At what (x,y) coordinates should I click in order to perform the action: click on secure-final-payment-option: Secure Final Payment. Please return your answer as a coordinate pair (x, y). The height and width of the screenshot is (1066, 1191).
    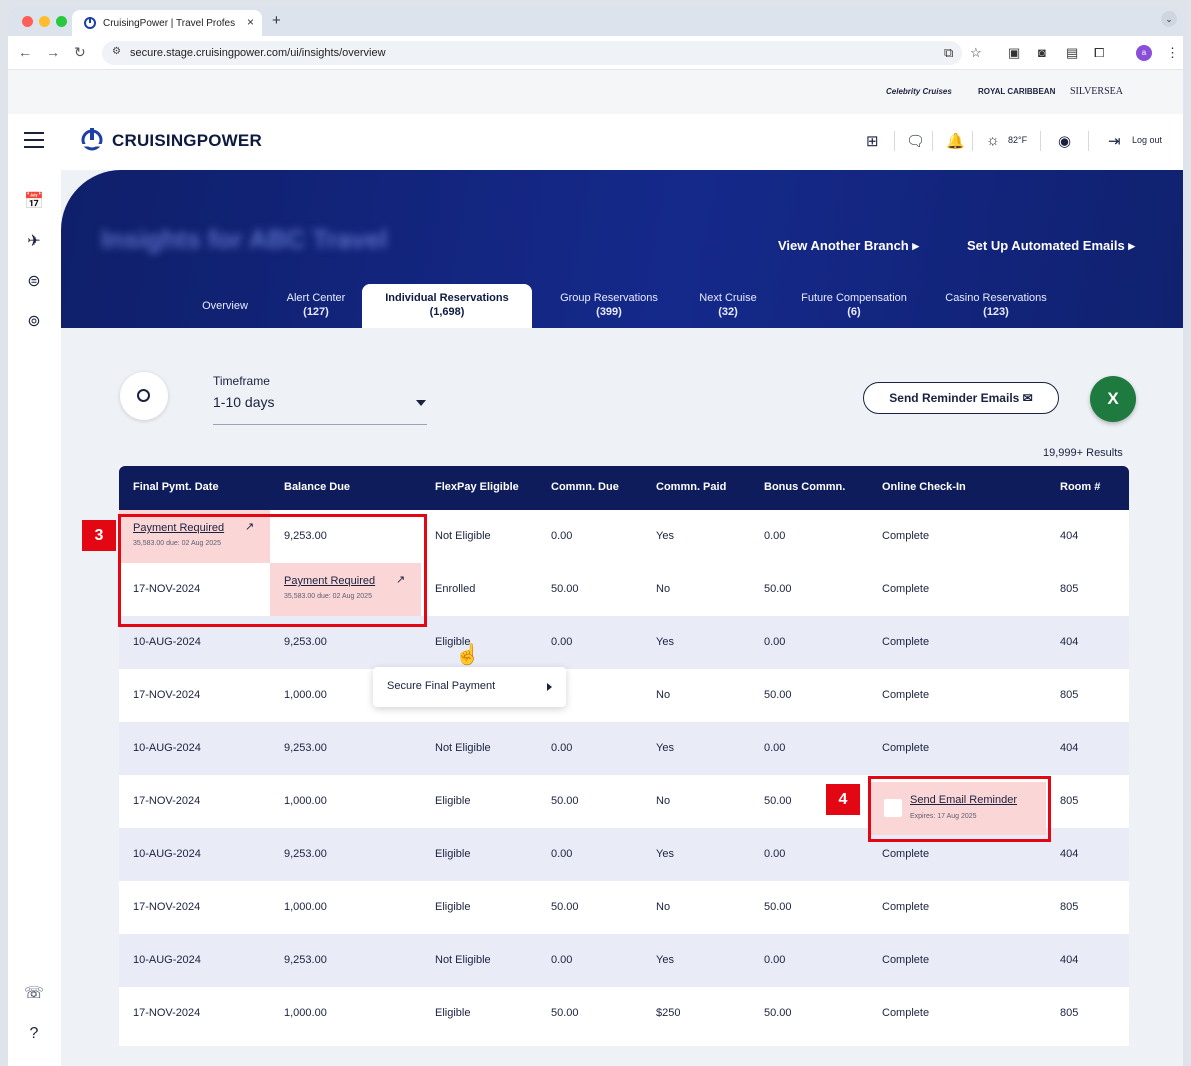
    Looking at the image, I should click on (441, 686).